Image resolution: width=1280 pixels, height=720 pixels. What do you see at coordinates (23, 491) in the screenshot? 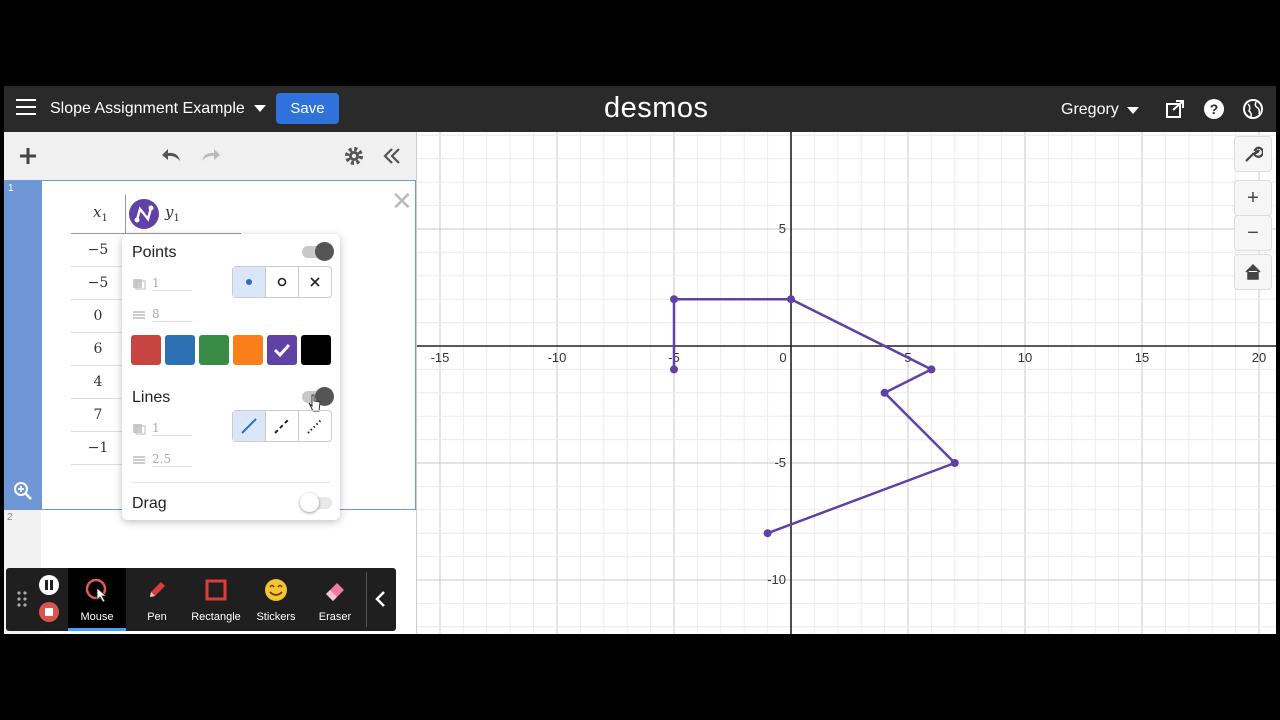
I see `zoom-fit-icon` at bounding box center [23, 491].